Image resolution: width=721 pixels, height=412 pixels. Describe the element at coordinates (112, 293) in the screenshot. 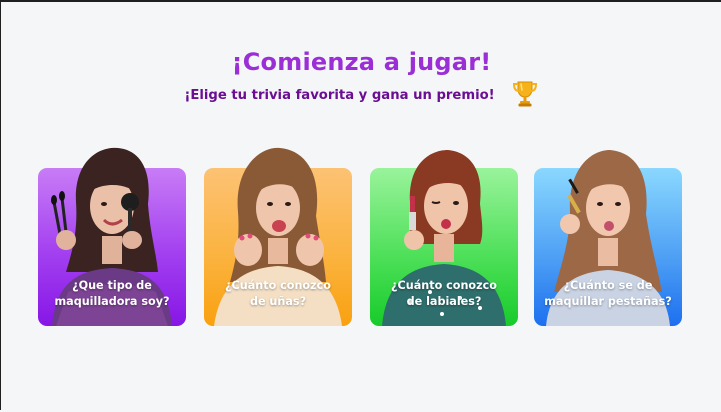

I see `card-label: ¿Que tipo de maquilladora soy?` at that location.